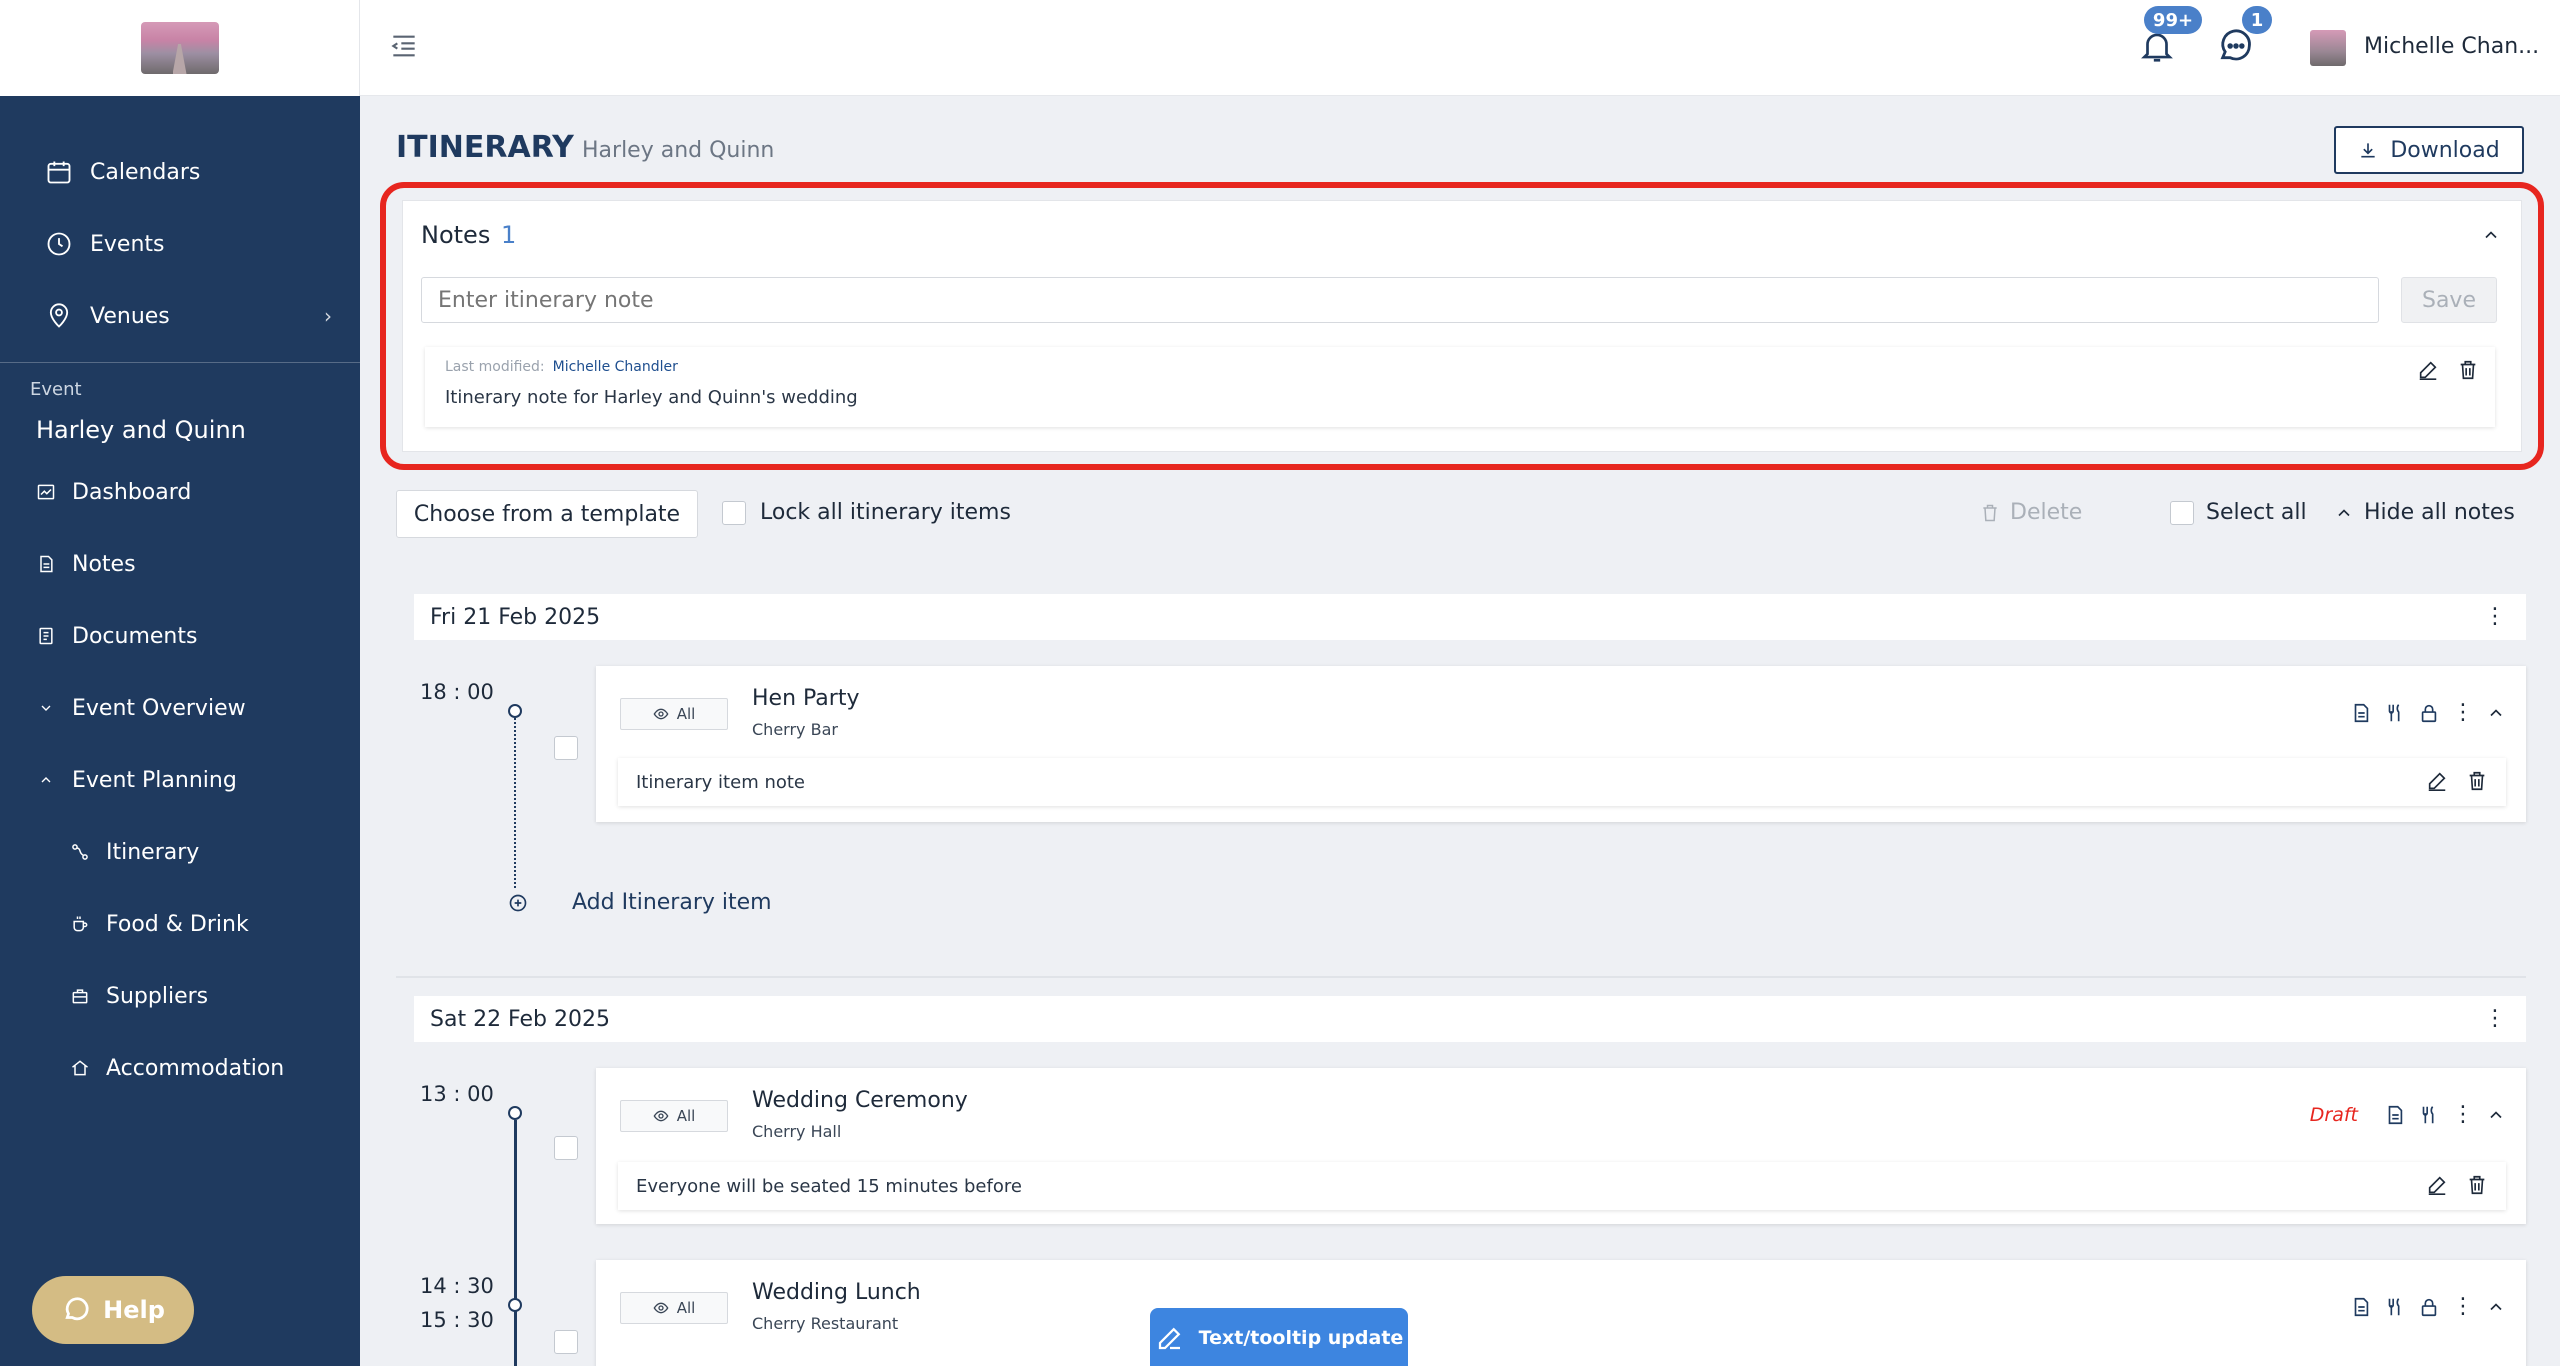  What do you see at coordinates (180, 564) in the screenshot?
I see `nav-item-notes: Notes` at bounding box center [180, 564].